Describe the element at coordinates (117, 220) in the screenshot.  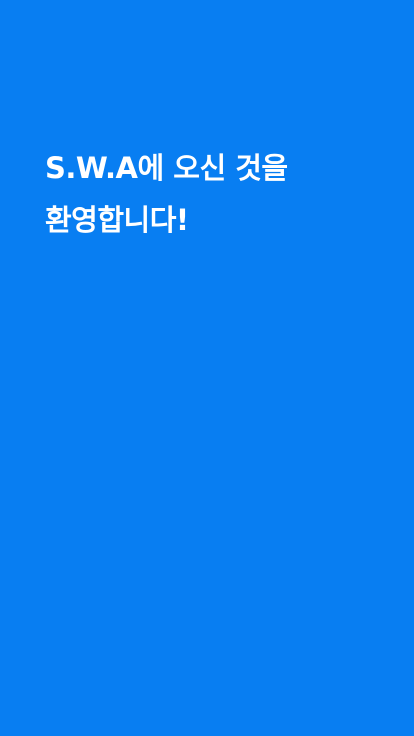
I see `welcome-line-2: 환영합니다!` at that location.